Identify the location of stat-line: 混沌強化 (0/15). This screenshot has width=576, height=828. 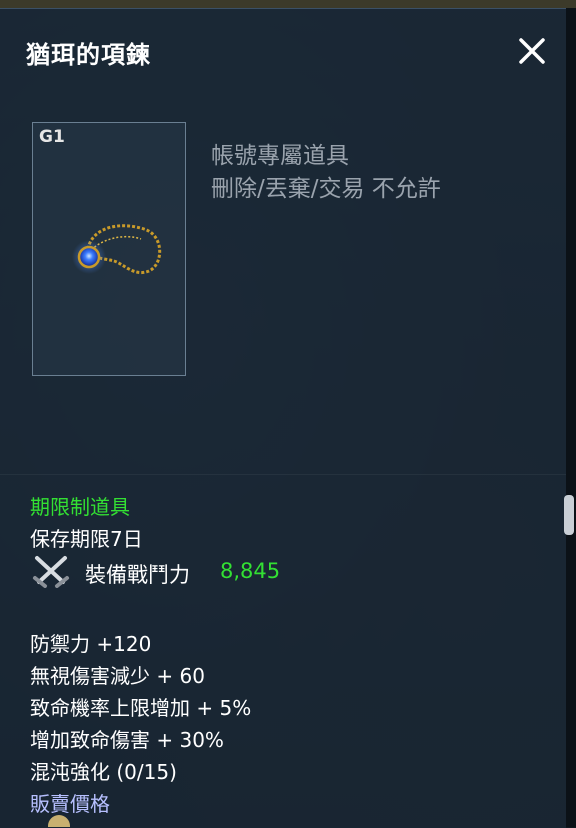
(103, 772).